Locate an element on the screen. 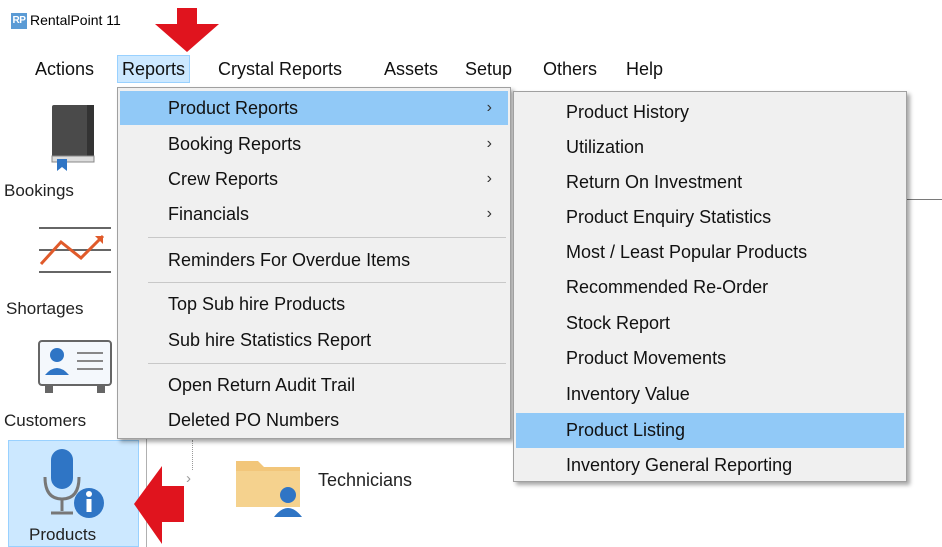 The width and height of the screenshot is (942, 547). submenu-item-product-movements: Product Movements is located at coordinates (710, 358).